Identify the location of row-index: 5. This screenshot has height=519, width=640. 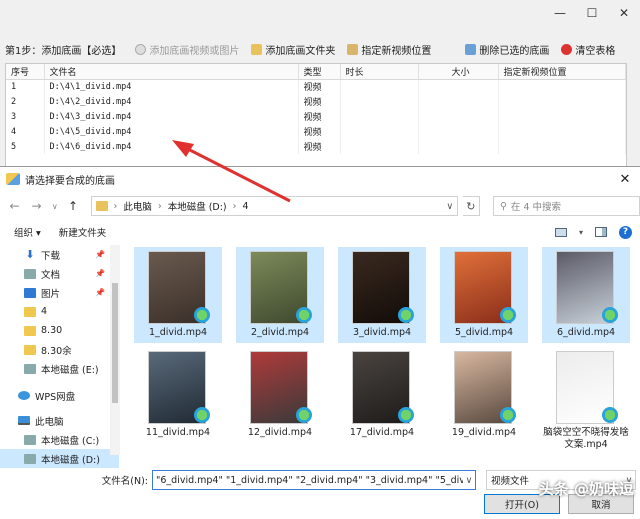
(25, 146).